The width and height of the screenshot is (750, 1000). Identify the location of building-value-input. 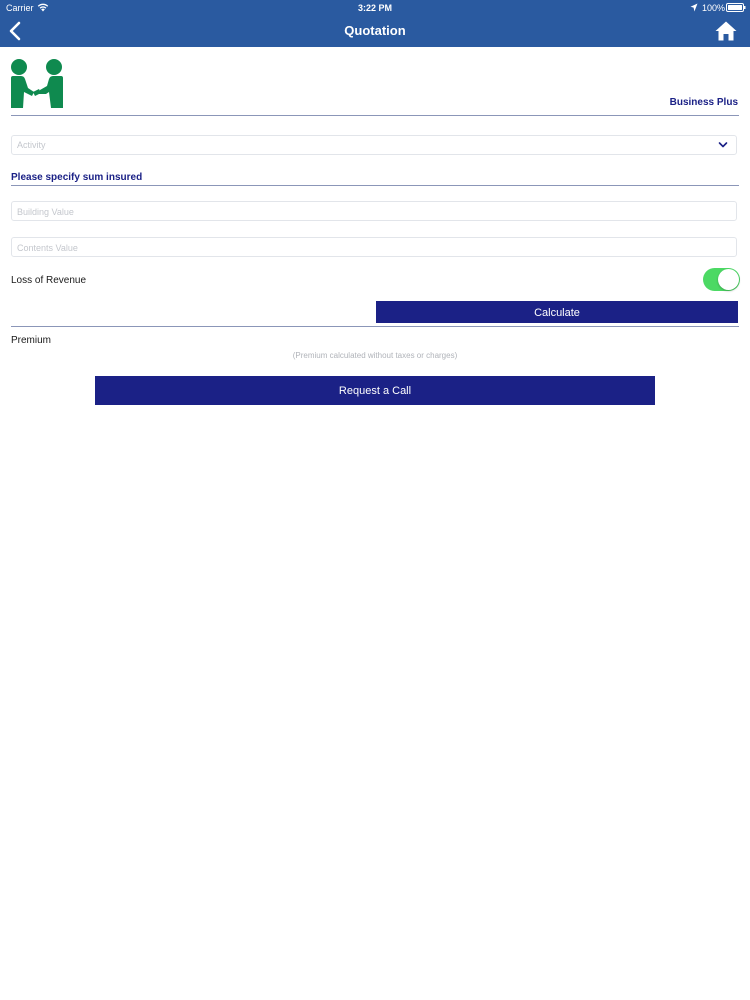
(374, 212).